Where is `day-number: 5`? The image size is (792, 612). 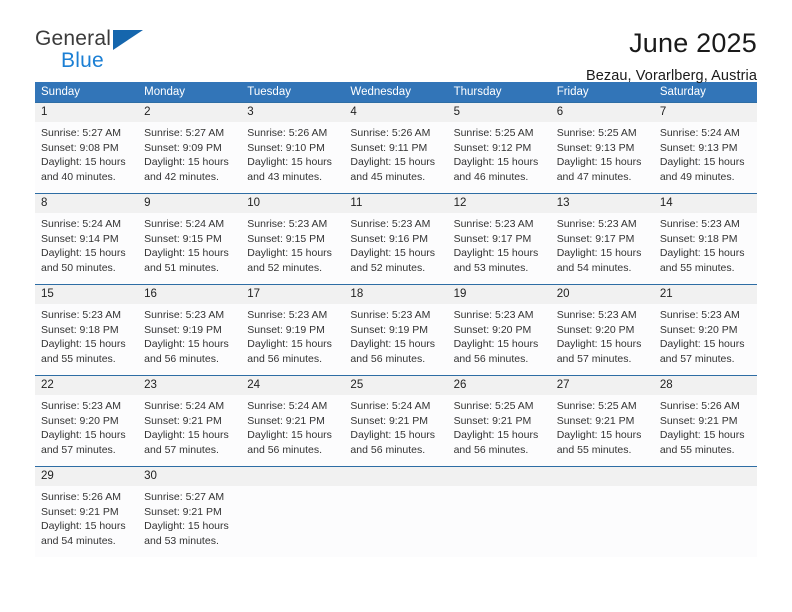
day-number: 5 is located at coordinates (499, 112).